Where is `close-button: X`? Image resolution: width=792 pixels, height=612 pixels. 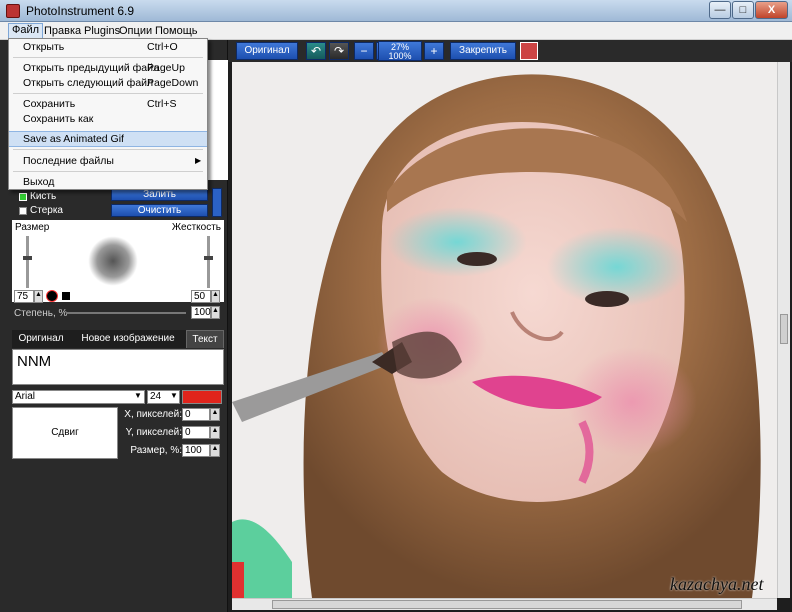
close-button: X is located at coordinates (771, 10).